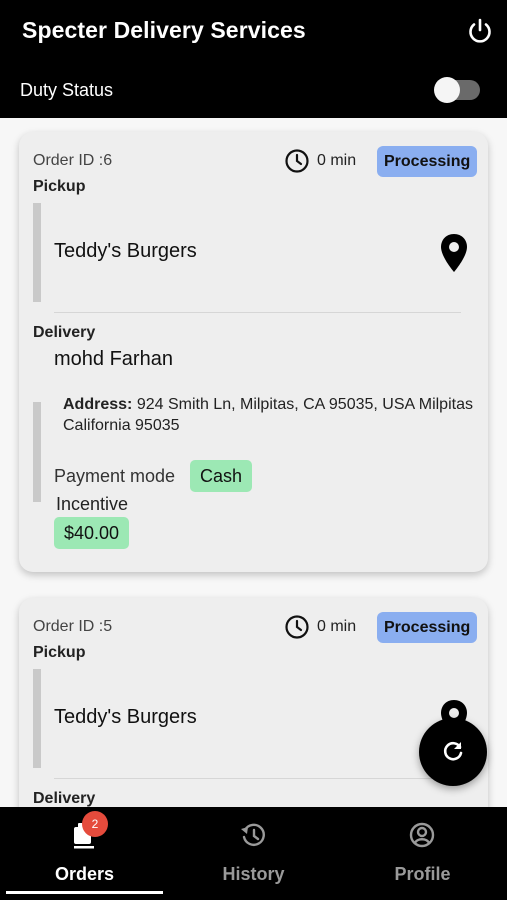  Describe the element at coordinates (84, 892) in the screenshot. I see `active-tab-indicator` at that location.